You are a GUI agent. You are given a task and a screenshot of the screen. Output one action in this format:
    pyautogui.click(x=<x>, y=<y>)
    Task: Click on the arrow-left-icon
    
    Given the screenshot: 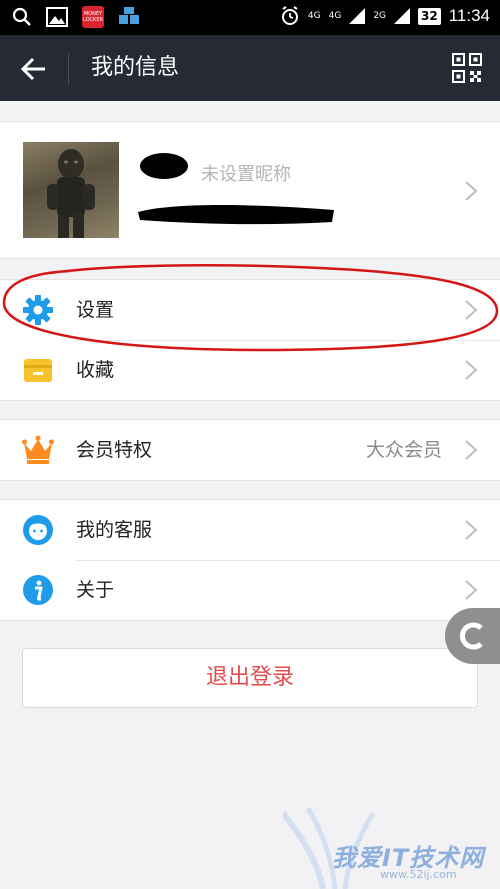 What is the action you would take?
    pyautogui.click(x=34, y=69)
    